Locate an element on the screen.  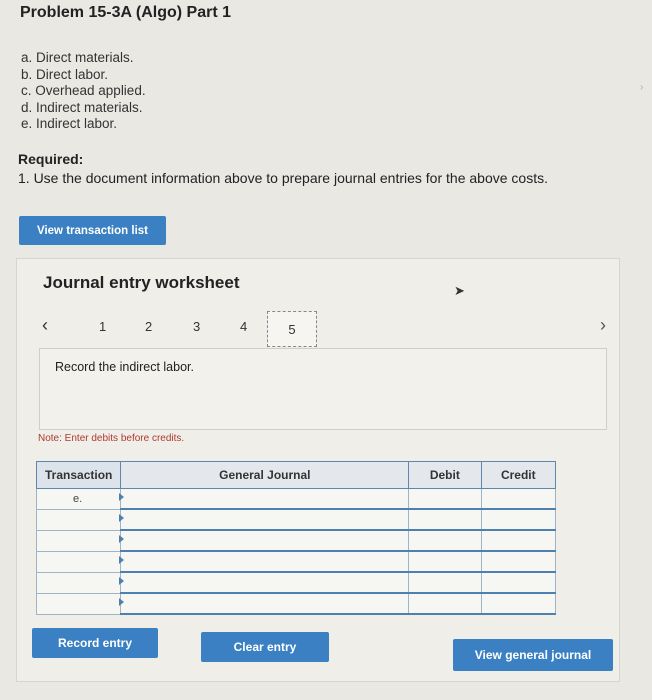
header-general-journal: General Journal is located at coordinates (265, 475).